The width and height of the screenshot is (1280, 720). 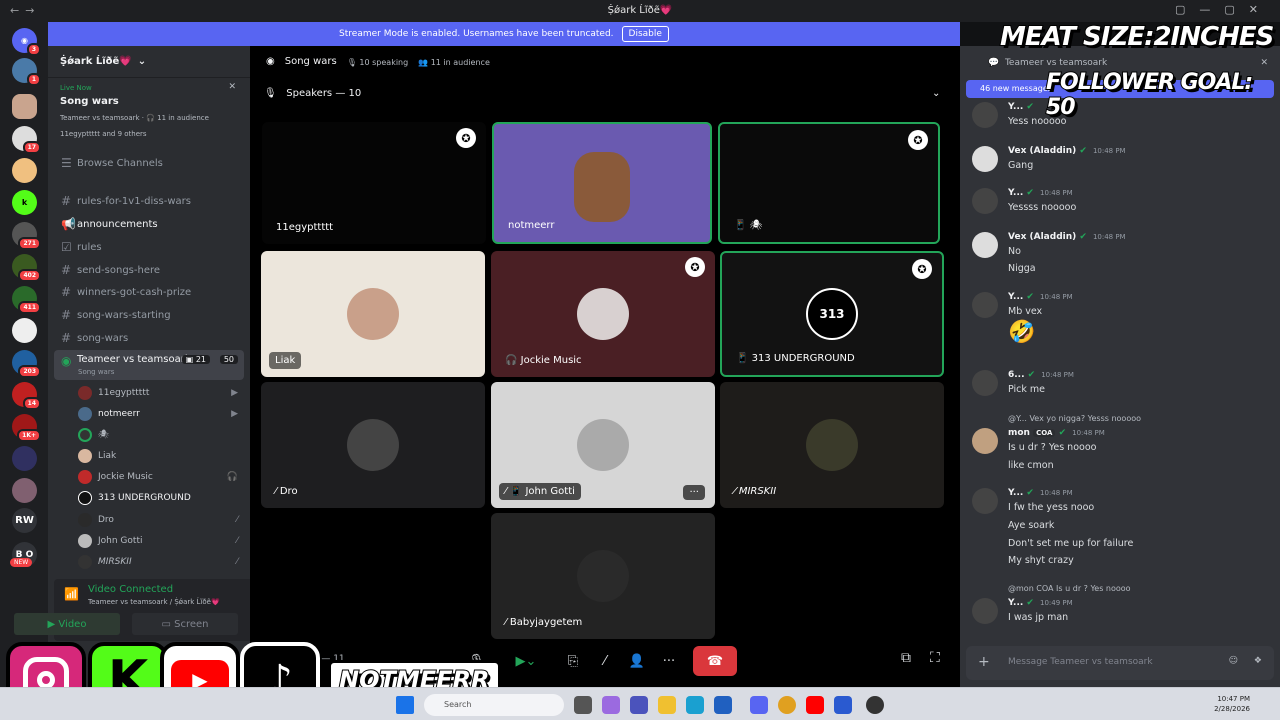 What do you see at coordinates (832, 445) in the screenshot?
I see `video-tile: ⁄ MIRSKII` at bounding box center [832, 445].